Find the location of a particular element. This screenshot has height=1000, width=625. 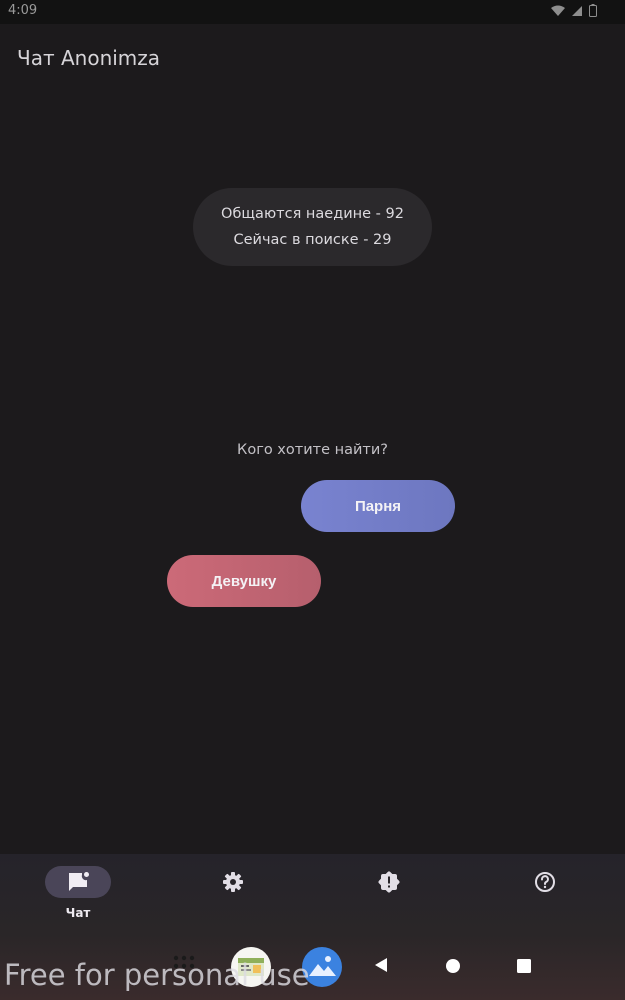

nav-active-indicator is located at coordinates (78, 882).